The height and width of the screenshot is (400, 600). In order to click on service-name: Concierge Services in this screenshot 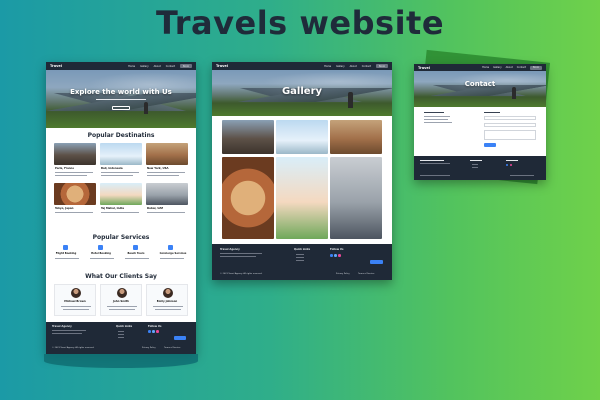, I will do `click(173, 253)`.